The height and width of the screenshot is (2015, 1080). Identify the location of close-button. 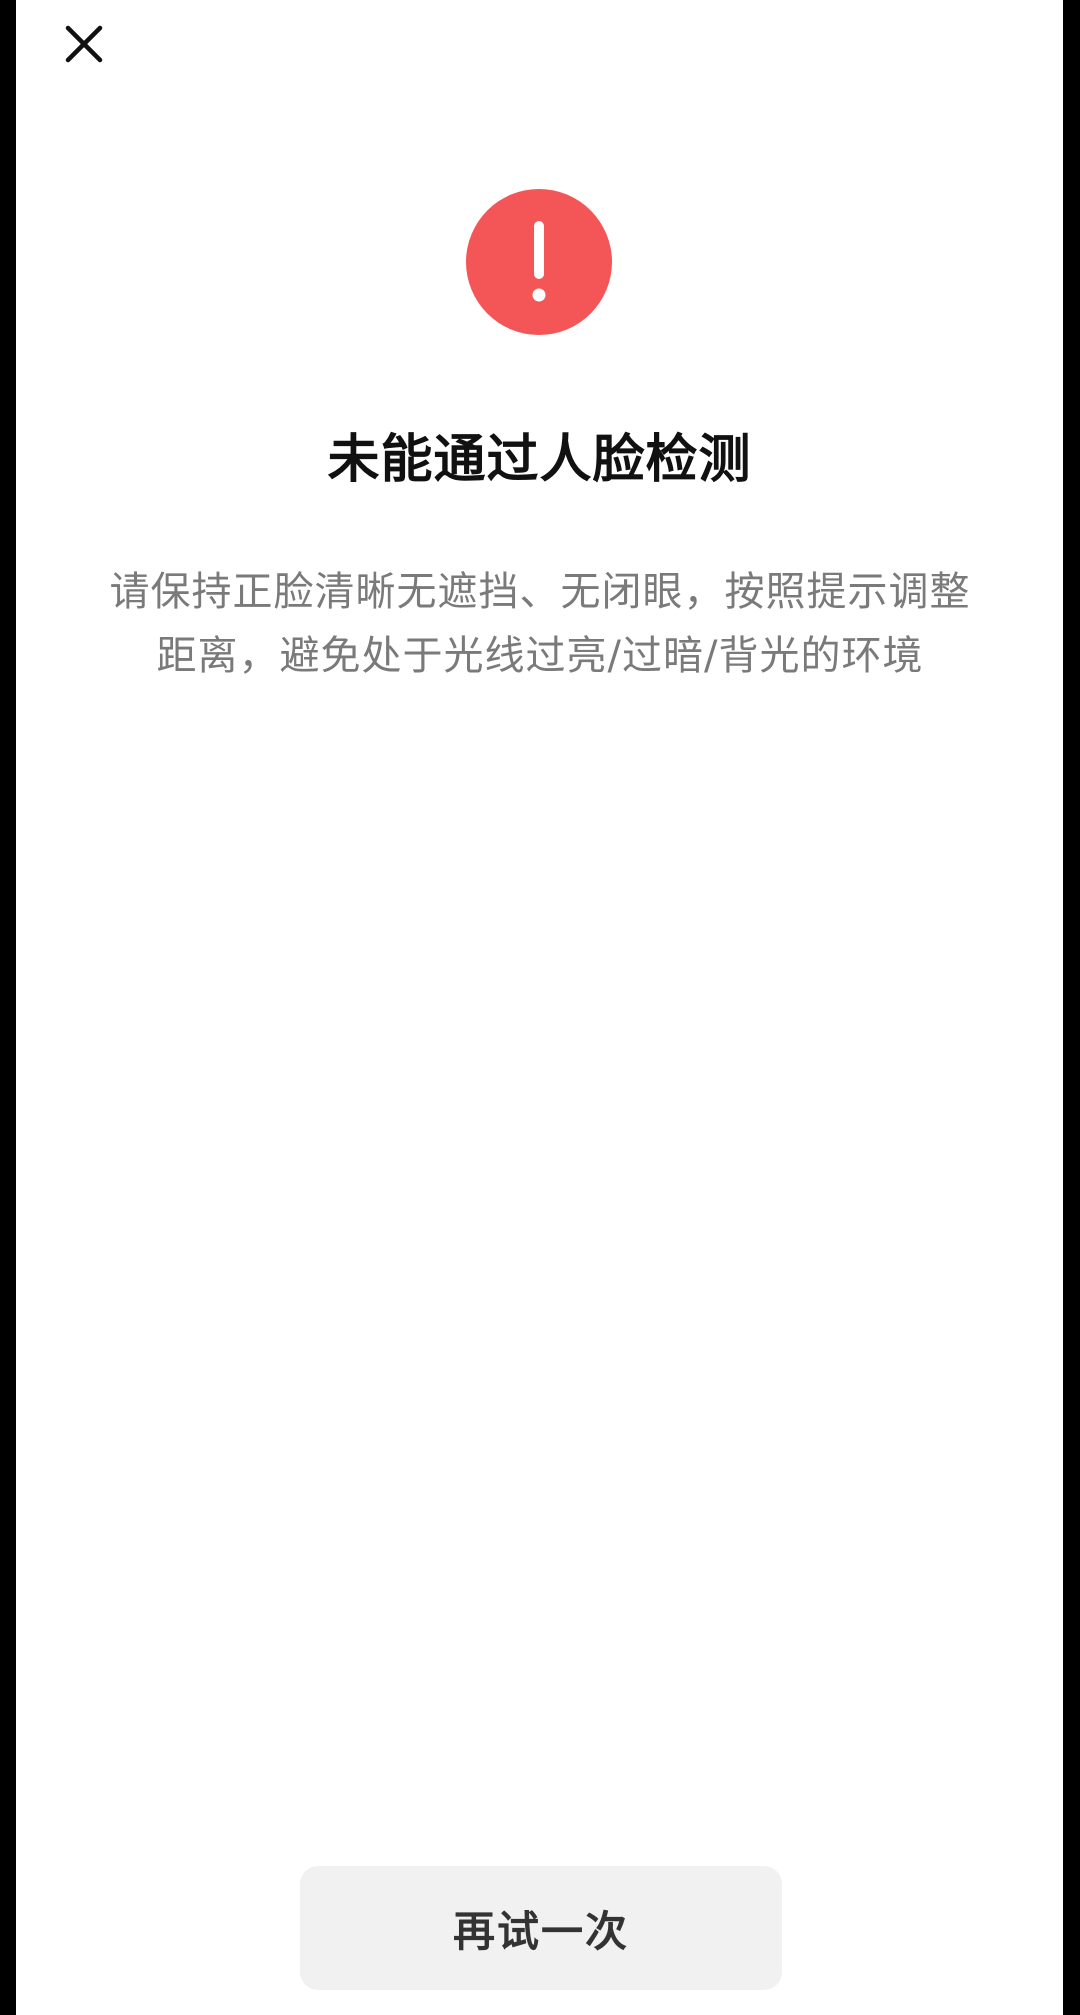
(84, 44).